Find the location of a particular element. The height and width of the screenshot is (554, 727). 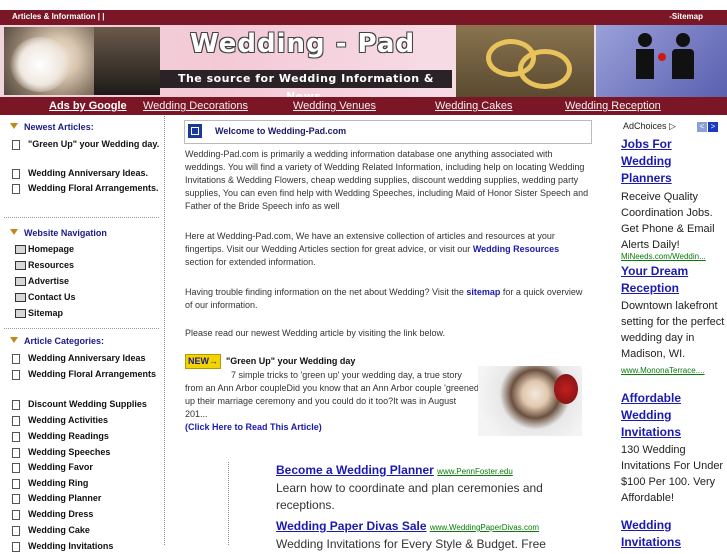

welcome-box: Welcome to Wedding-Pad.com is located at coordinates (388, 132).